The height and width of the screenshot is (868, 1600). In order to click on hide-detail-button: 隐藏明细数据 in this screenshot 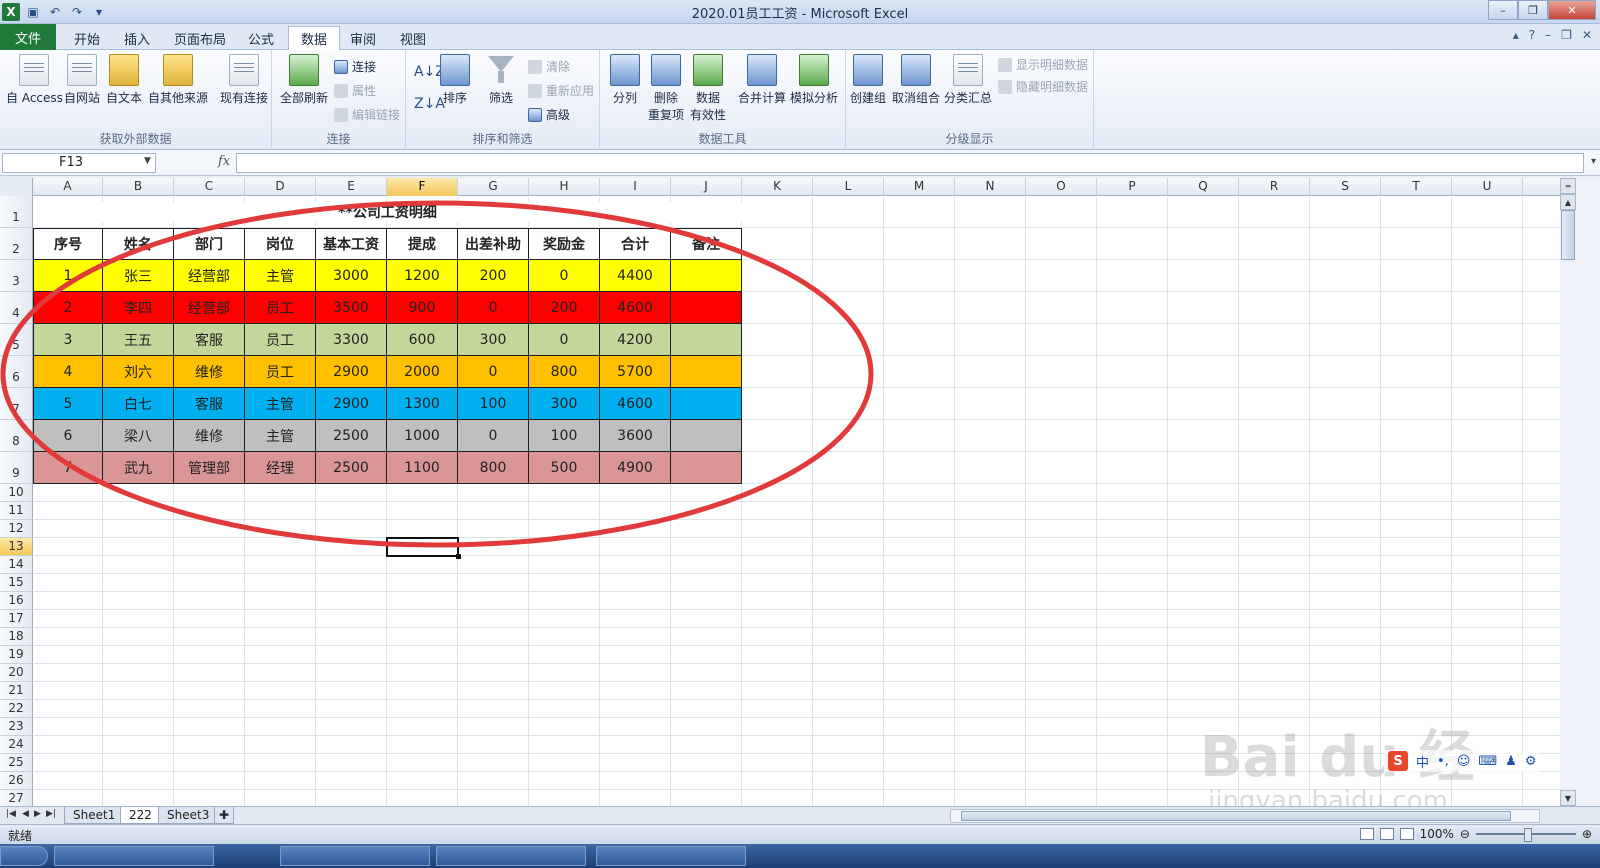, I will do `click(1043, 86)`.